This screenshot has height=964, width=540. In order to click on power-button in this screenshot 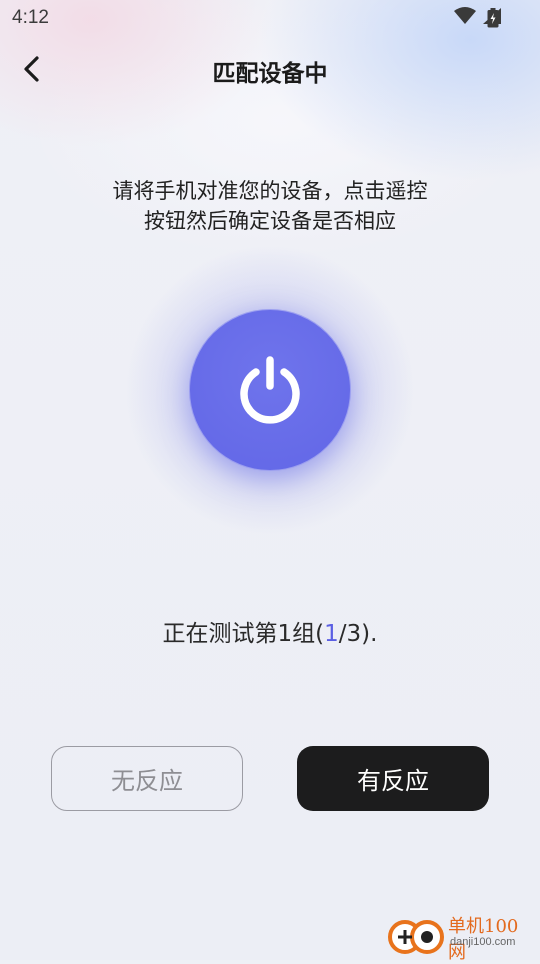, I will do `click(270, 390)`.